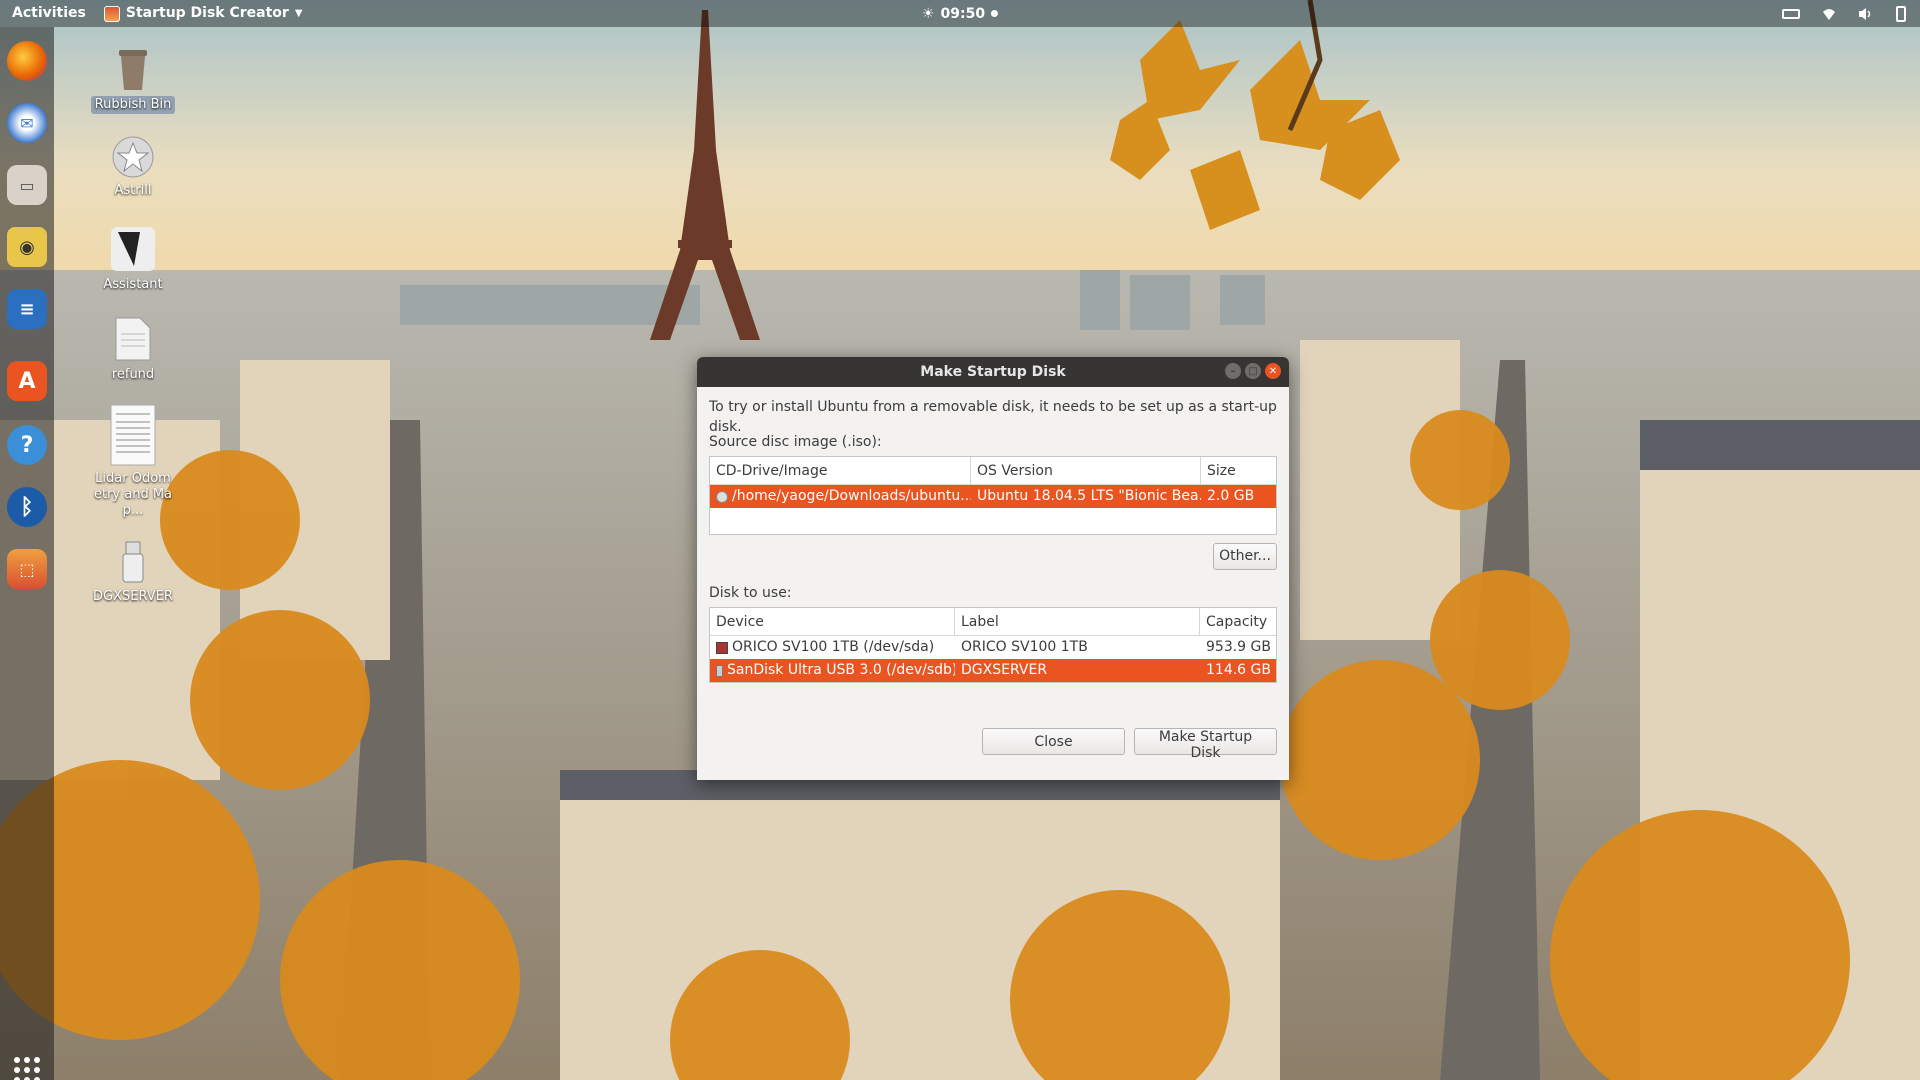 This screenshot has width=1920, height=1080. I want to click on battery-icon, so click(1901, 13).